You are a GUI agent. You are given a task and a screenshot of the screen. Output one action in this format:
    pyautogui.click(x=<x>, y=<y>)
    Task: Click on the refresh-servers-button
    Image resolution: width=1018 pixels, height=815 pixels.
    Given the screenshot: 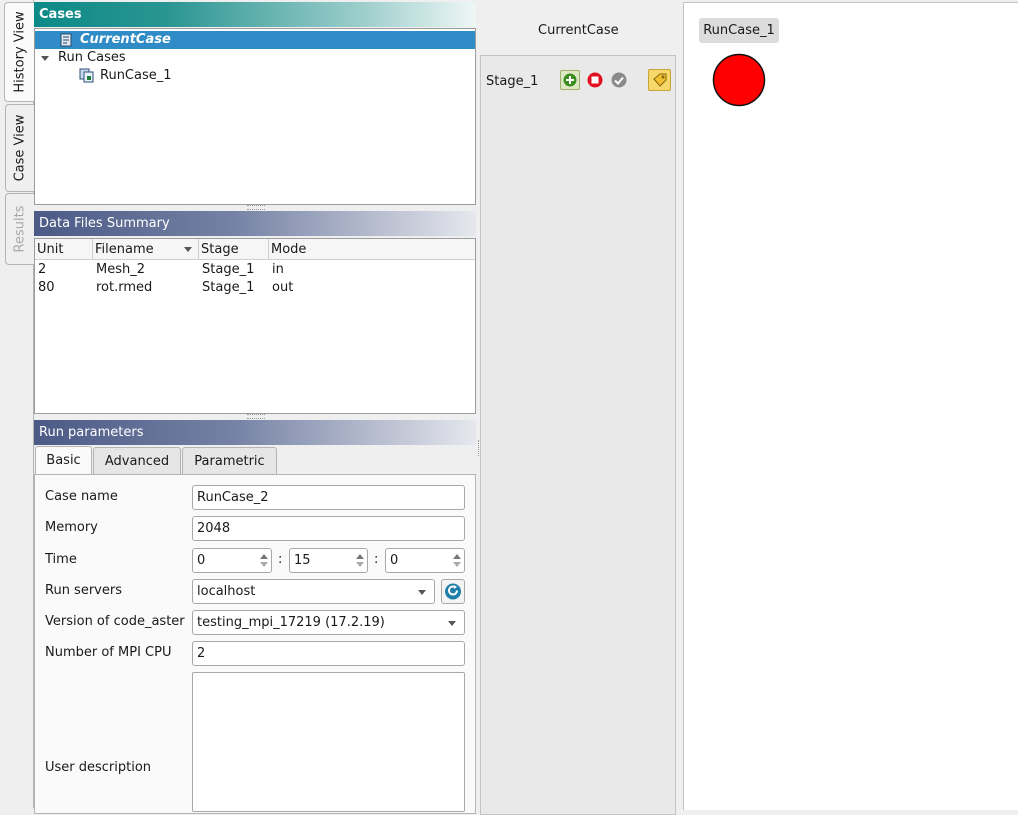 What is the action you would take?
    pyautogui.click(x=453, y=591)
    